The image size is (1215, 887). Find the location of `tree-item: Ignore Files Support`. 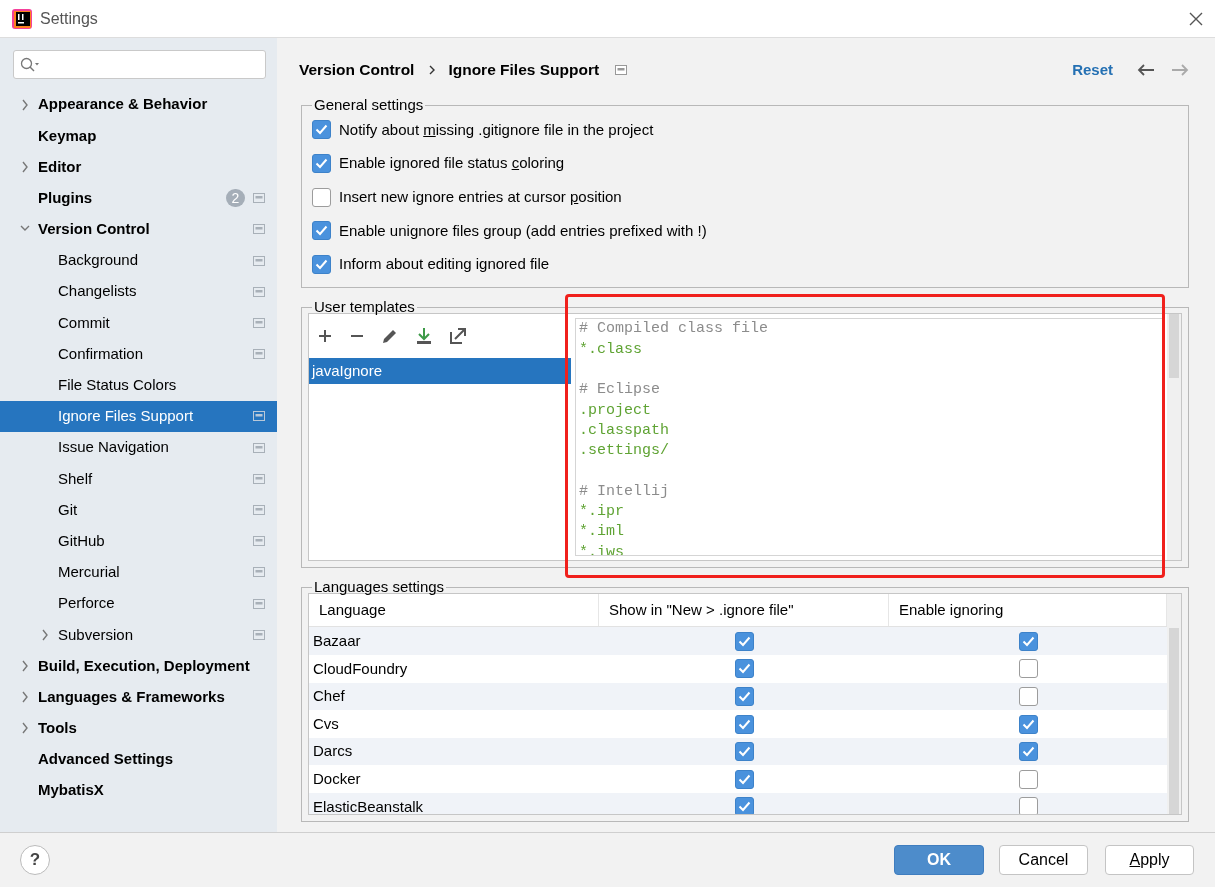

tree-item: Ignore Files Support is located at coordinates (138, 416).